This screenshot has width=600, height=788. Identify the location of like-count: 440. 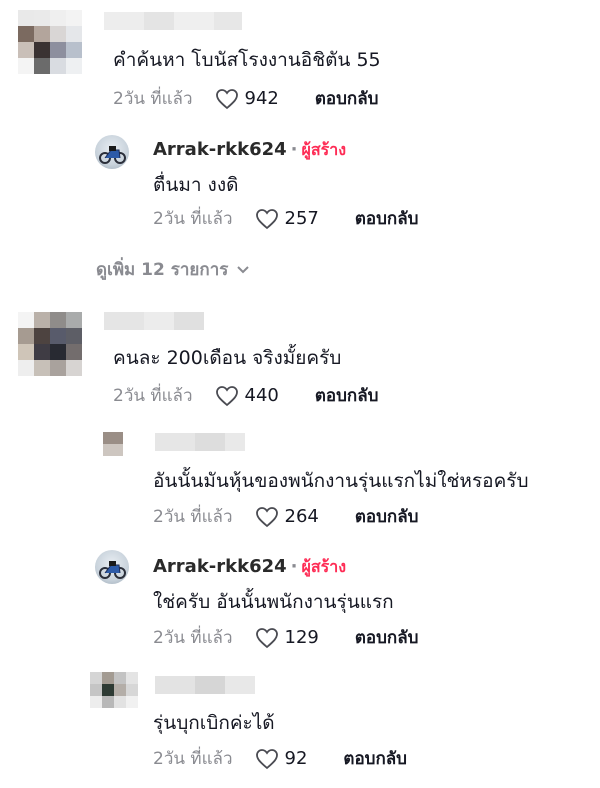
(261, 395).